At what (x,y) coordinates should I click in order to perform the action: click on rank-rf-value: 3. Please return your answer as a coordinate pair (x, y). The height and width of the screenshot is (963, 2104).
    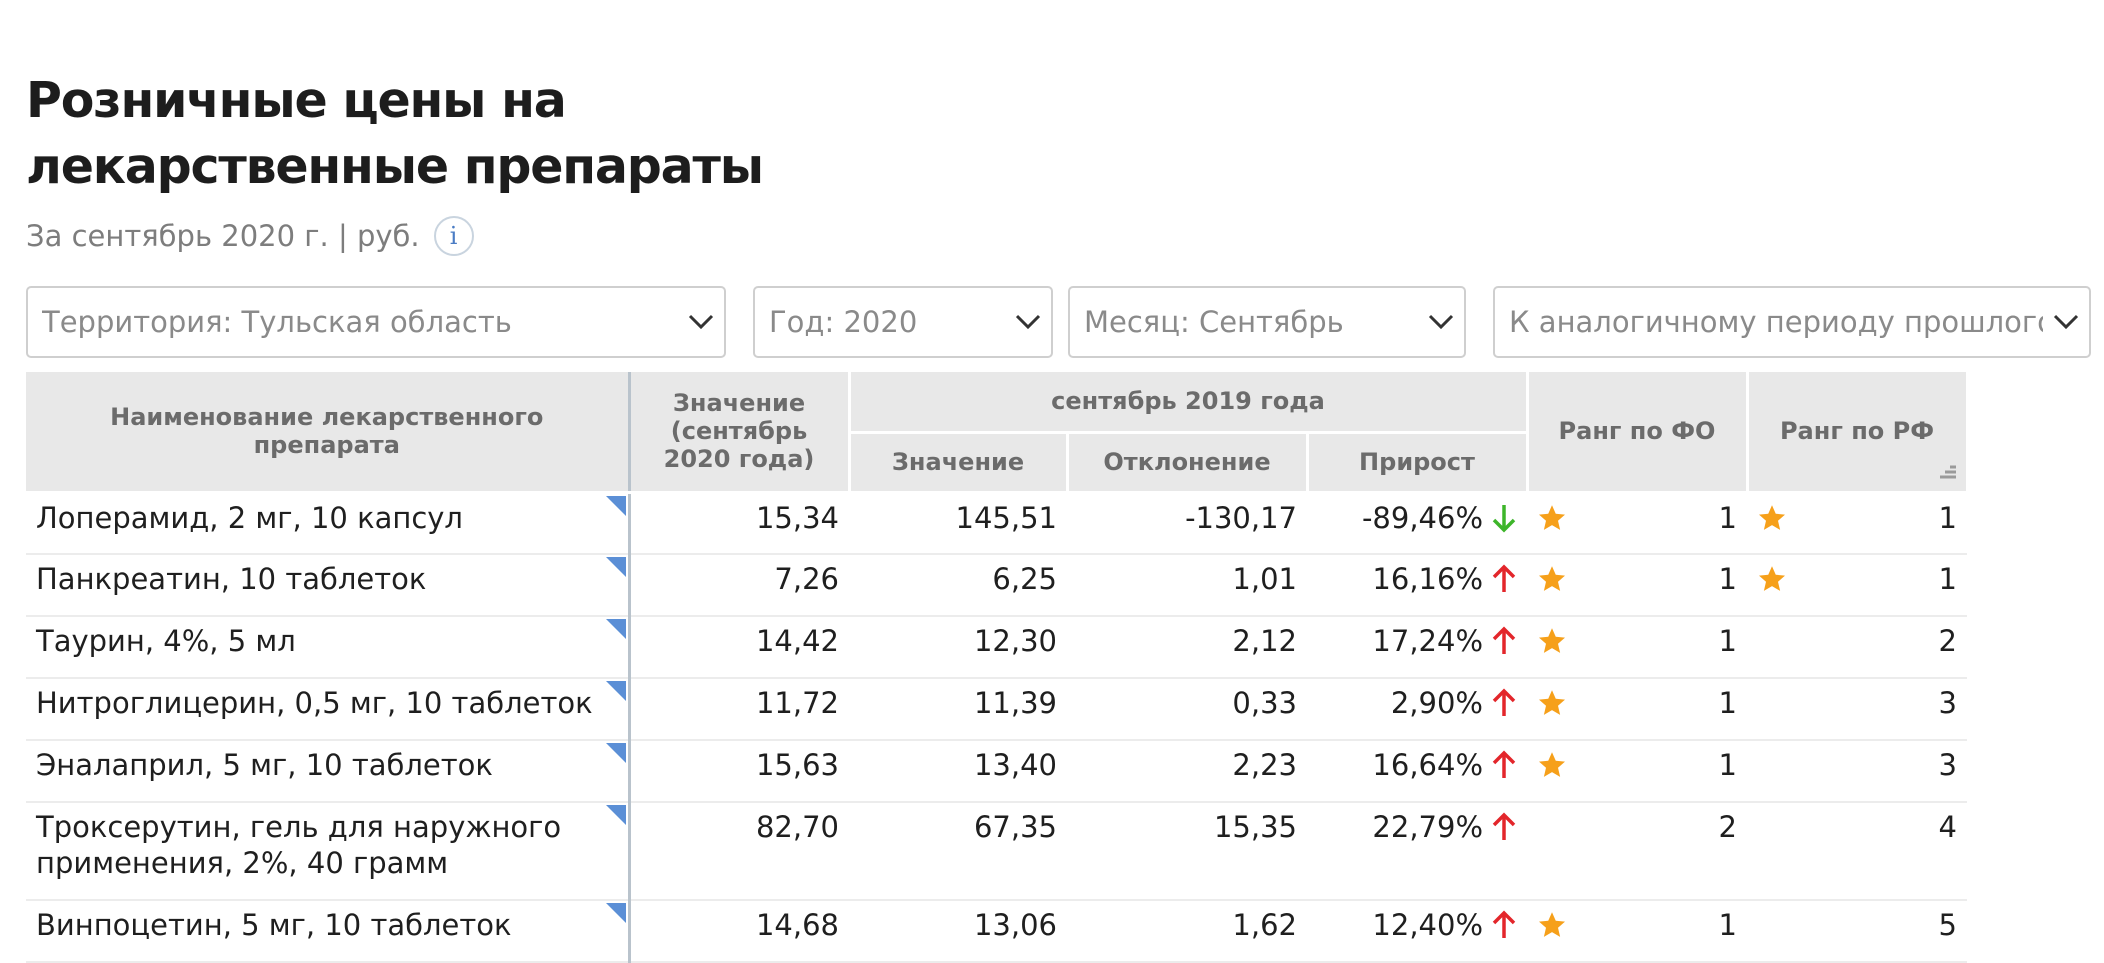
    Looking at the image, I should click on (1947, 703).